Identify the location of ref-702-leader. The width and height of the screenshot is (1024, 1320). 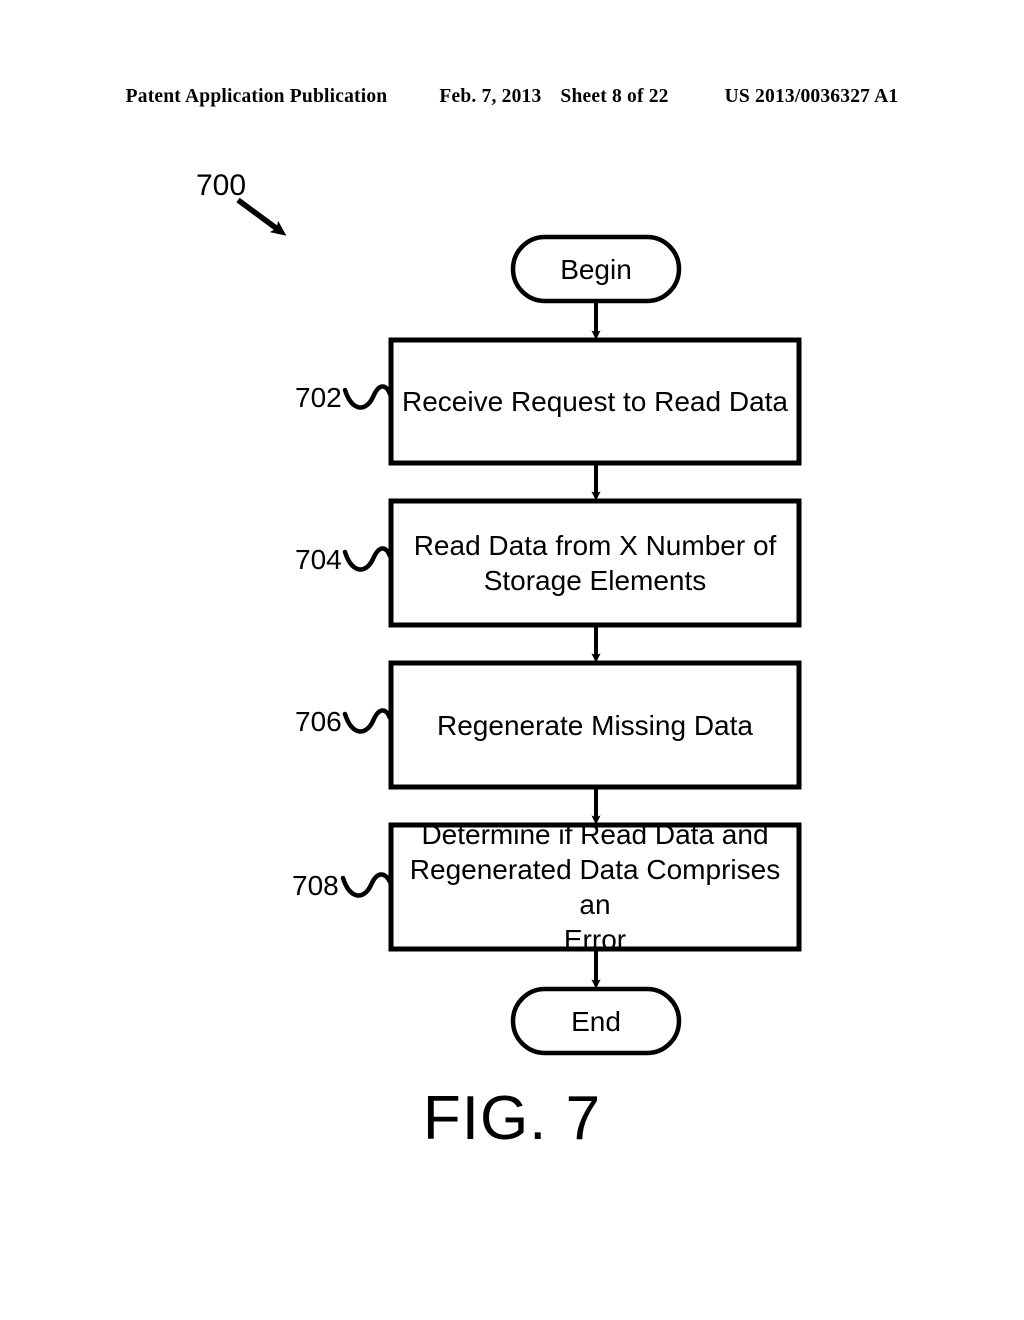
(367, 397).